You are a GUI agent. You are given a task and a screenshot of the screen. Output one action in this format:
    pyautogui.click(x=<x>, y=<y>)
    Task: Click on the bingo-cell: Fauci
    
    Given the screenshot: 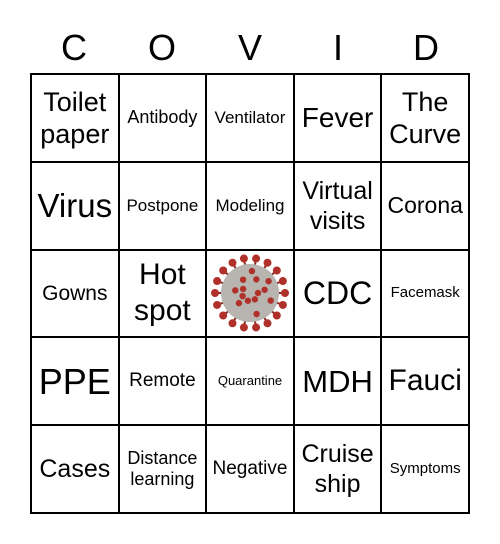 What is the action you would take?
    pyautogui.click(x=425, y=381)
    